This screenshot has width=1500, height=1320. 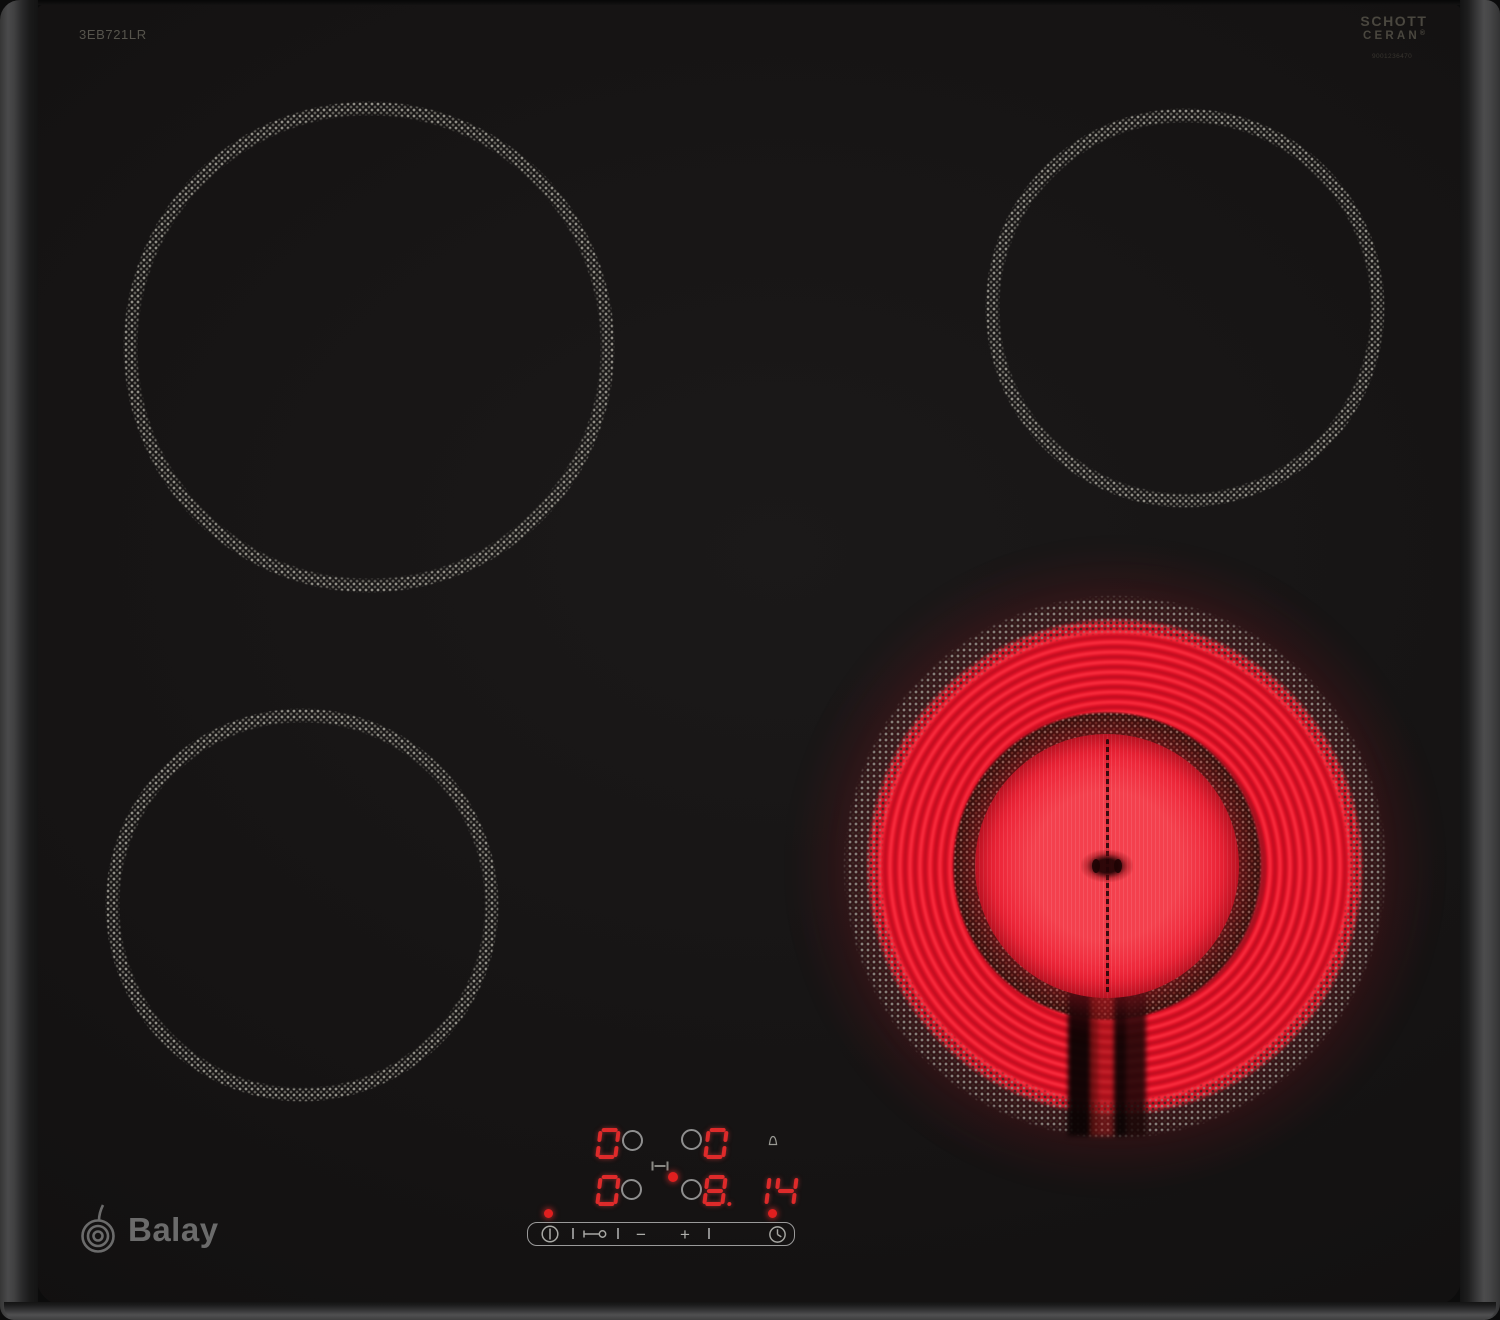 I want to click on power-button, so click(x=550, y=1234).